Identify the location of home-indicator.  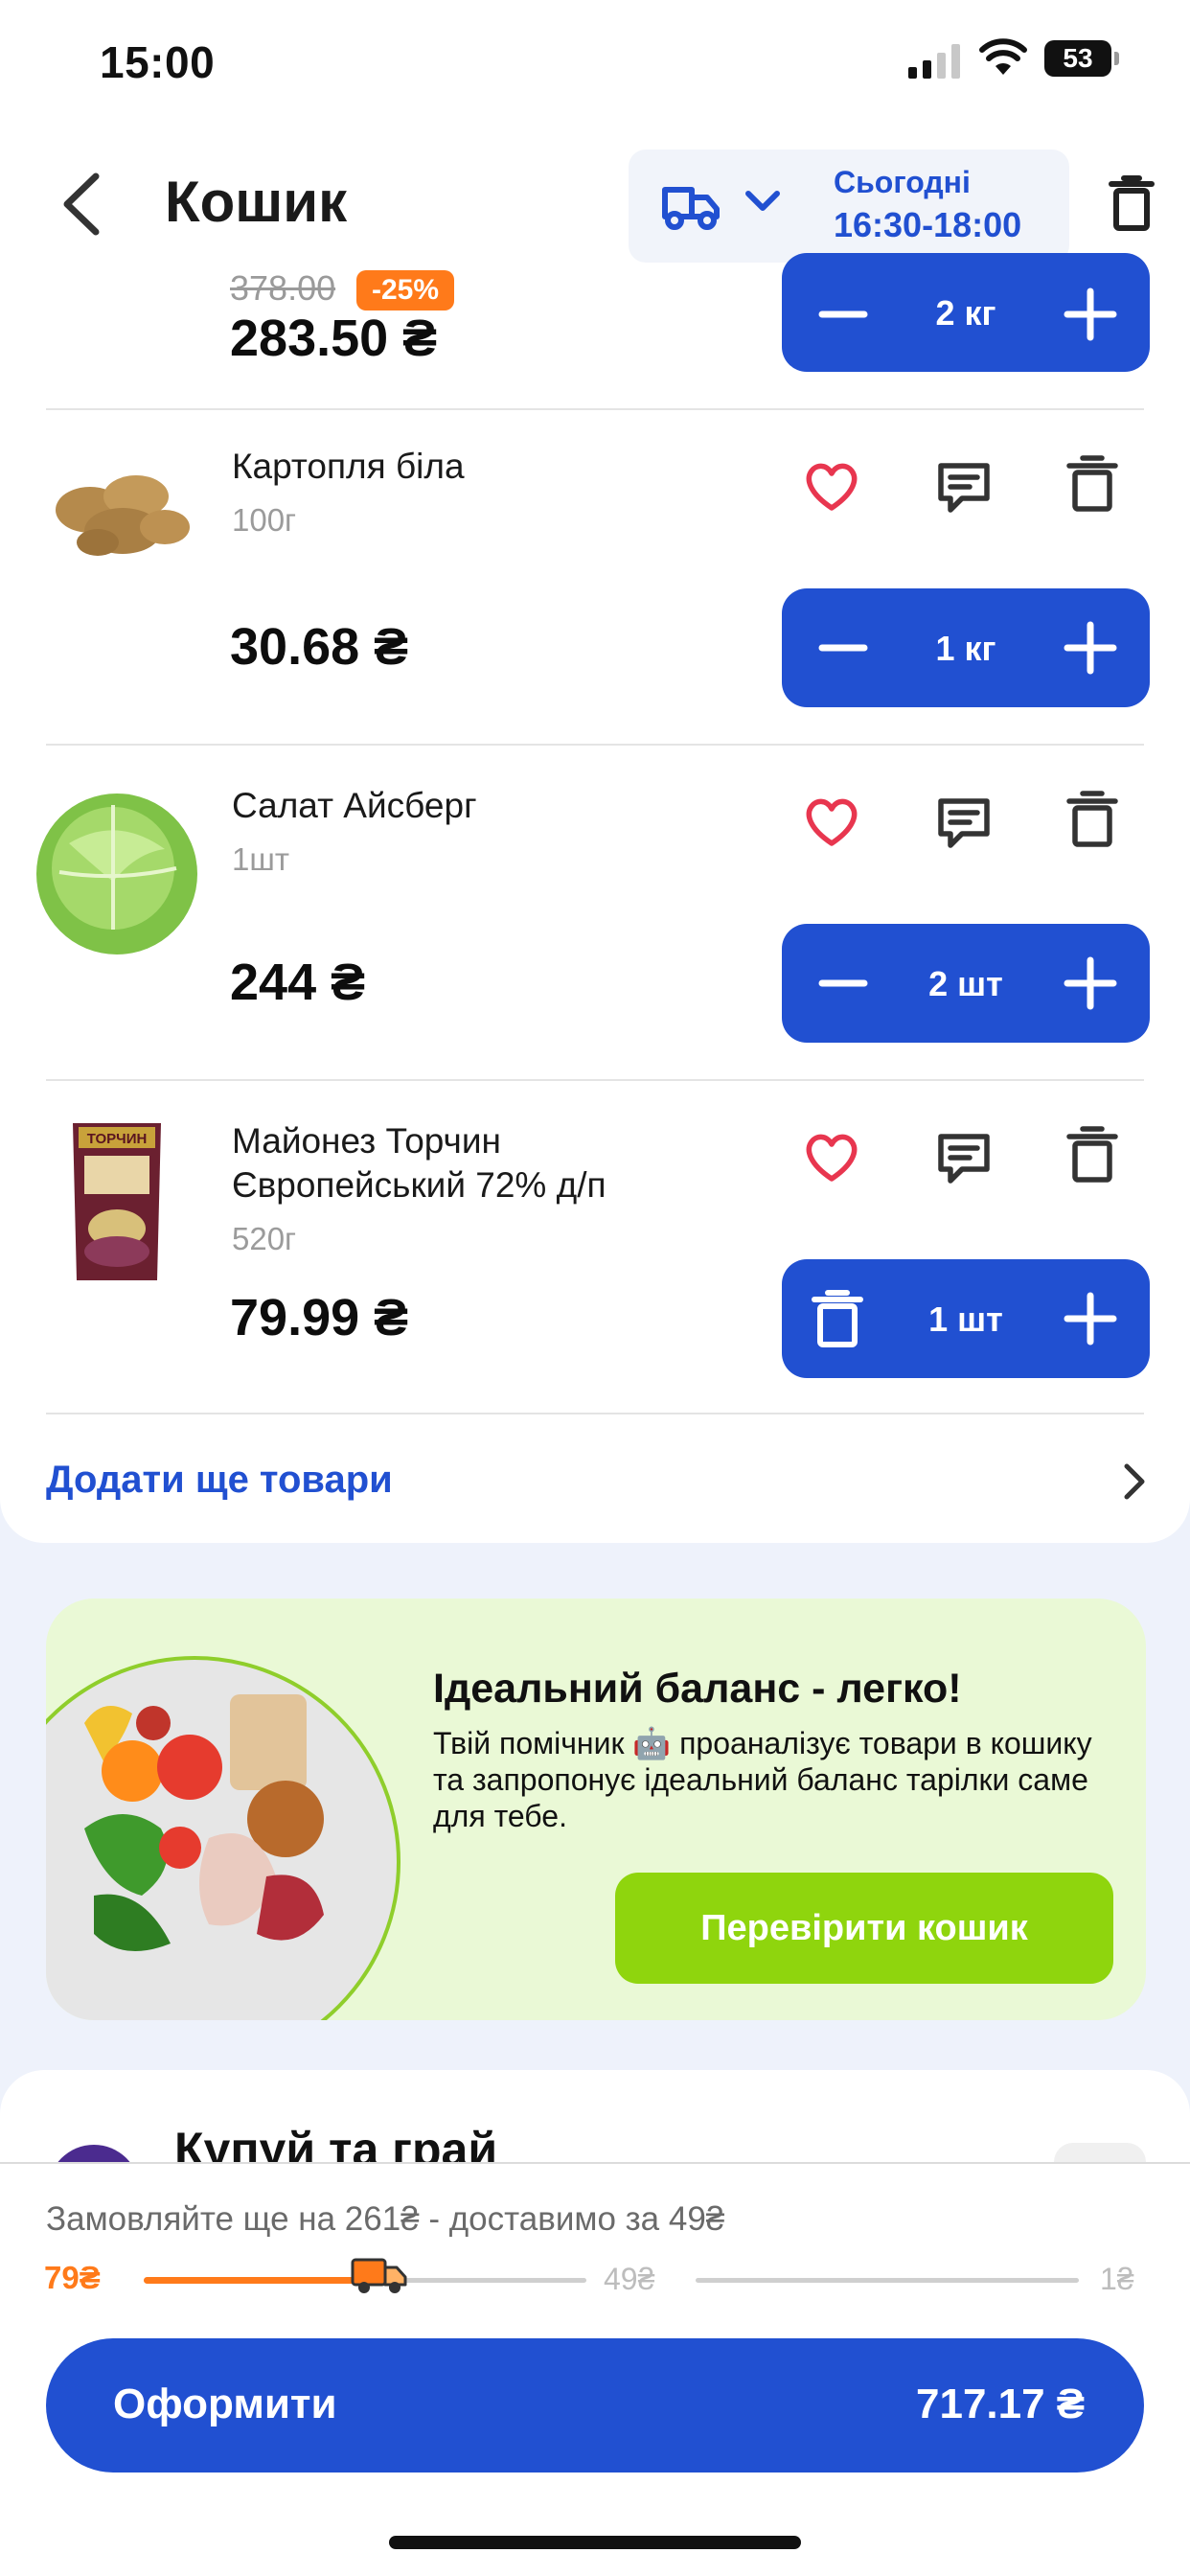
(595, 2542).